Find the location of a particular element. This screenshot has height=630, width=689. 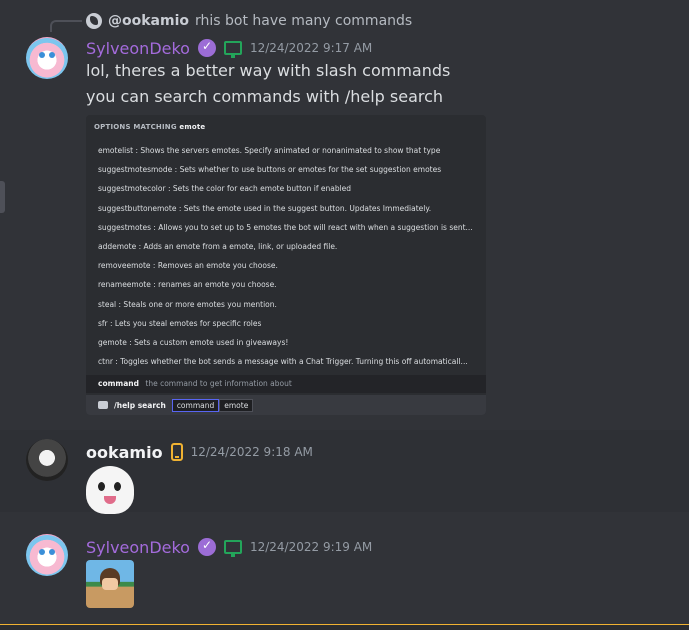

command-input-bar: /help search command emote is located at coordinates (286, 405).